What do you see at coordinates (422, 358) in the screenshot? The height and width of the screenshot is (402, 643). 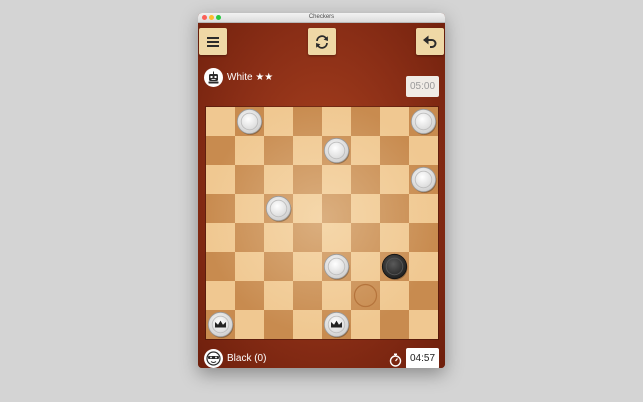 I see `player-timer: 04:57` at bounding box center [422, 358].